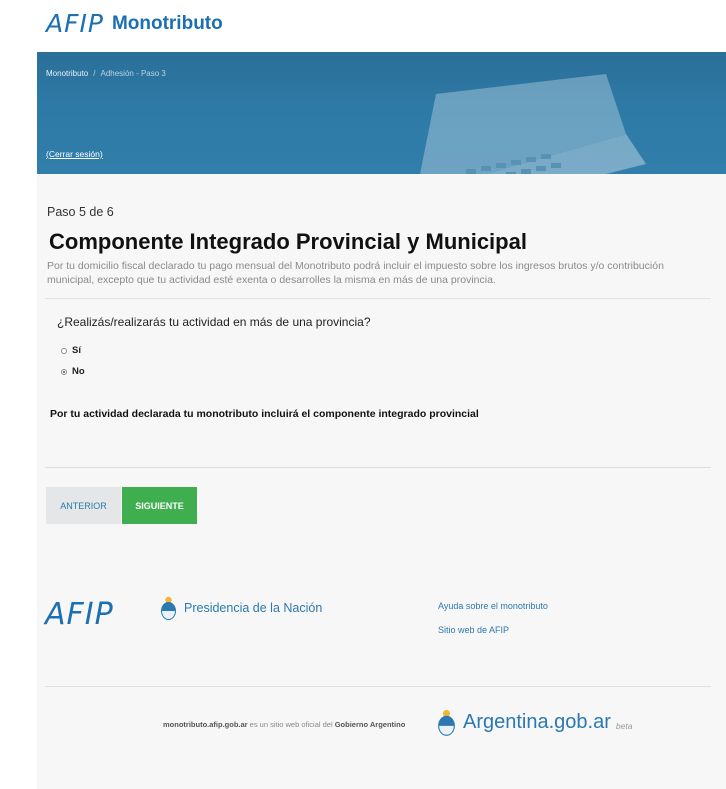 This screenshot has height=789, width=726. I want to click on breadcrumb: Monotributo / Adhesión - Paso 3, so click(106, 73).